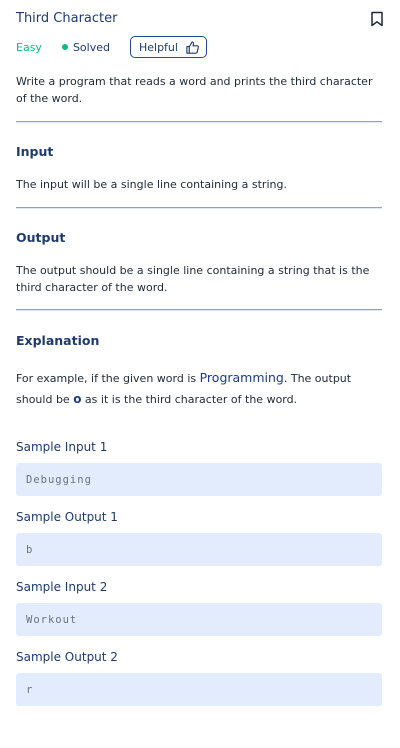  What do you see at coordinates (199, 619) in the screenshot?
I see `sample-input-2-box: Workout` at bounding box center [199, 619].